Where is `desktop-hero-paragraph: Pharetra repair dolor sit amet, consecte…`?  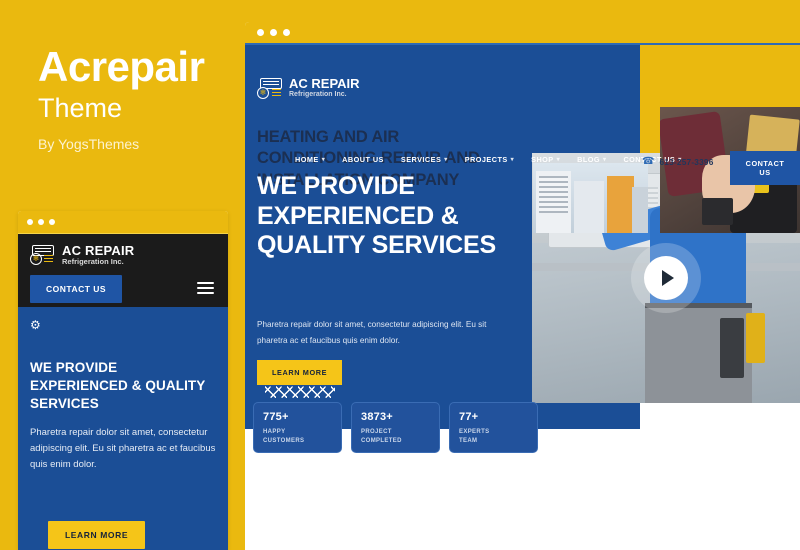
desktop-hero-paragraph: Pharetra repair dolor sit amet, consecte… is located at coordinates (372, 332).